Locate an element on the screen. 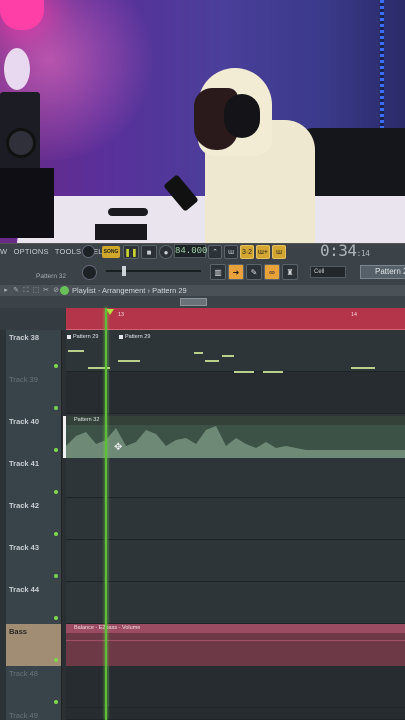  slice-tool-icon: ✂ is located at coordinates (46, 291).